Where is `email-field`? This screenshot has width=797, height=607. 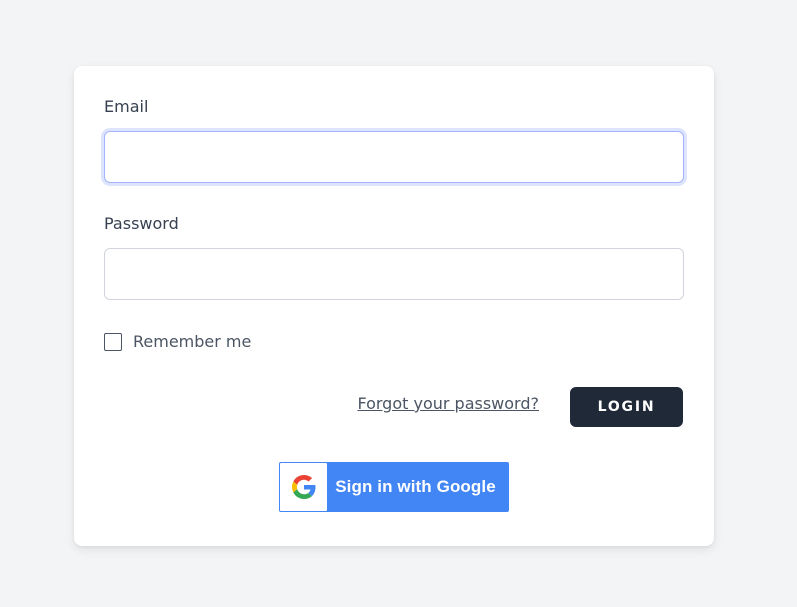
email-field is located at coordinates (394, 157).